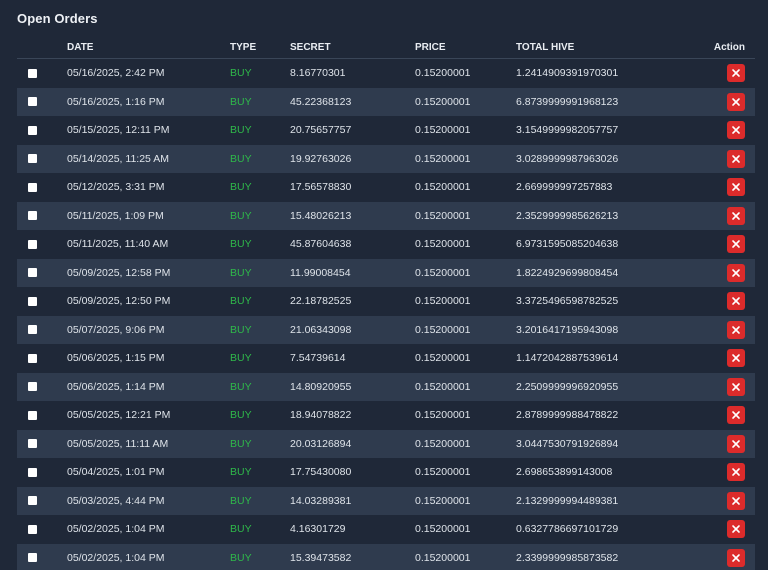 This screenshot has height=570, width=768. What do you see at coordinates (321, 301) in the screenshot?
I see `order-secret: 22.18782525` at bounding box center [321, 301].